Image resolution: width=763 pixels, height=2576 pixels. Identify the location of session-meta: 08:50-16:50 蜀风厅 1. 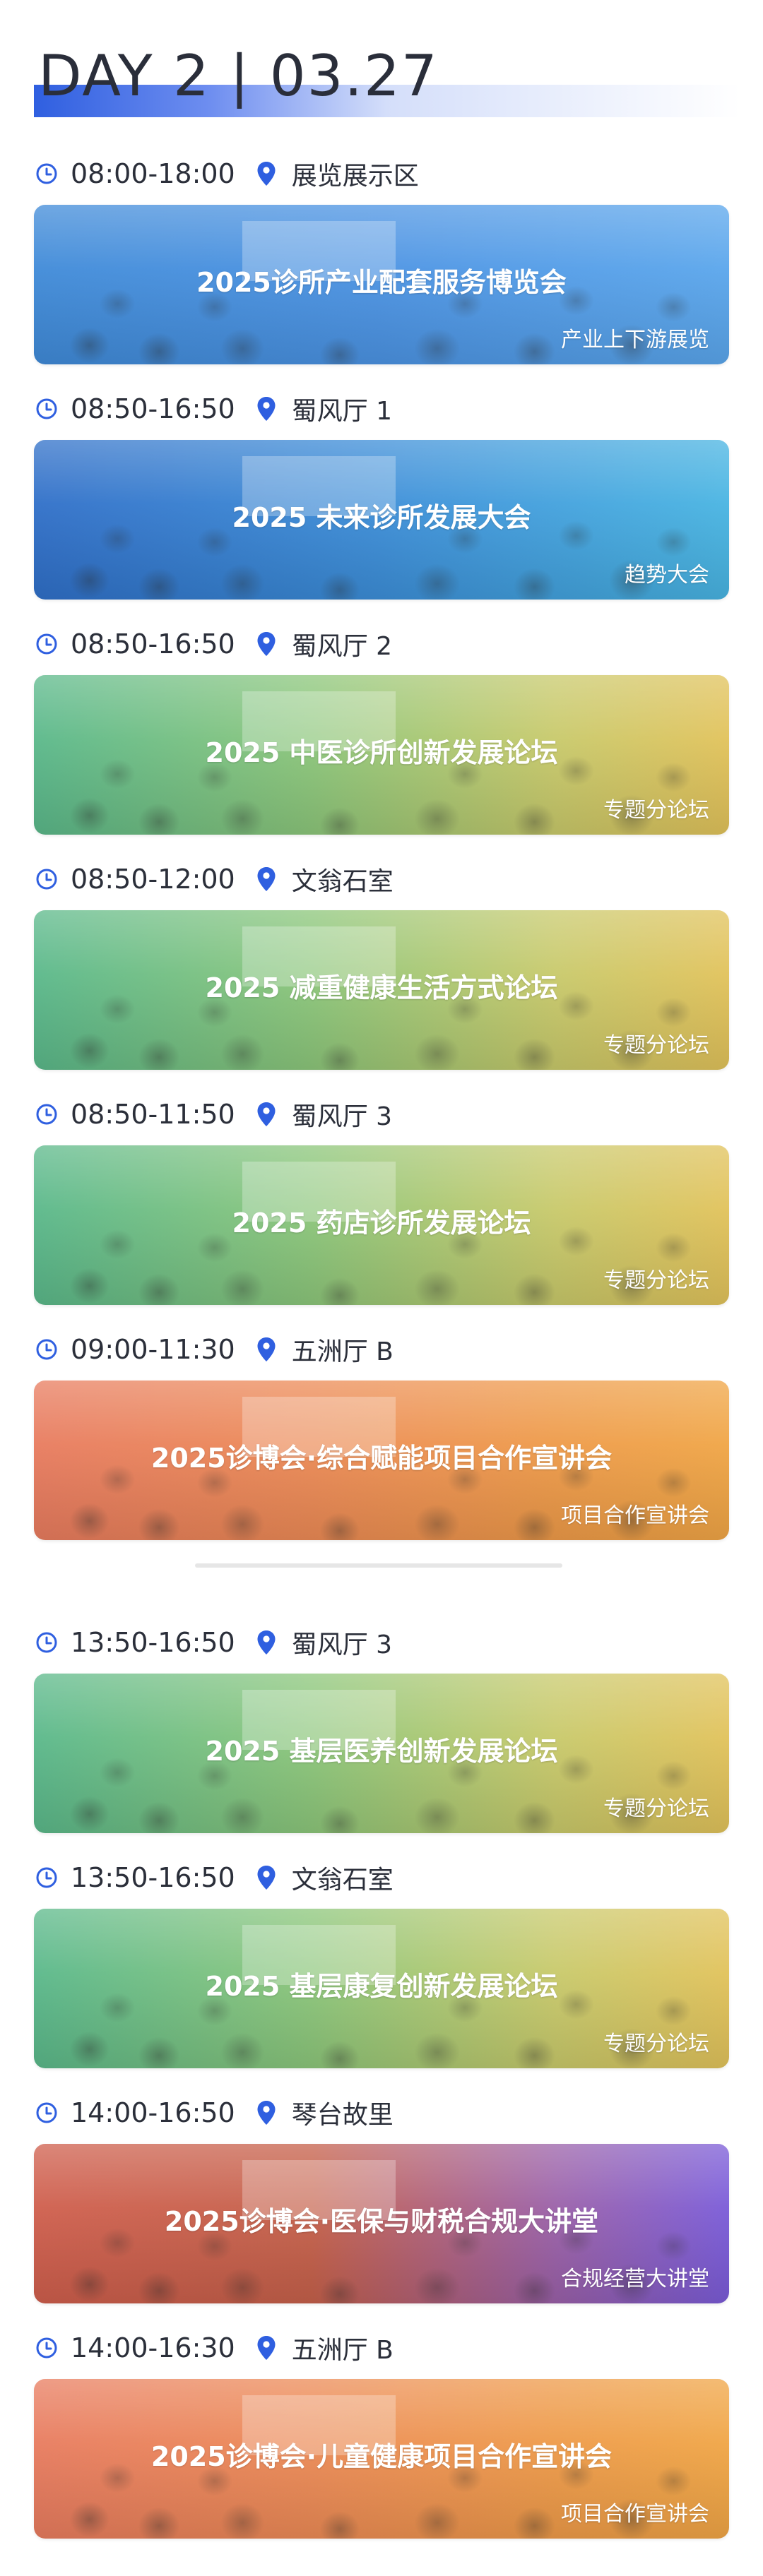
(381, 409).